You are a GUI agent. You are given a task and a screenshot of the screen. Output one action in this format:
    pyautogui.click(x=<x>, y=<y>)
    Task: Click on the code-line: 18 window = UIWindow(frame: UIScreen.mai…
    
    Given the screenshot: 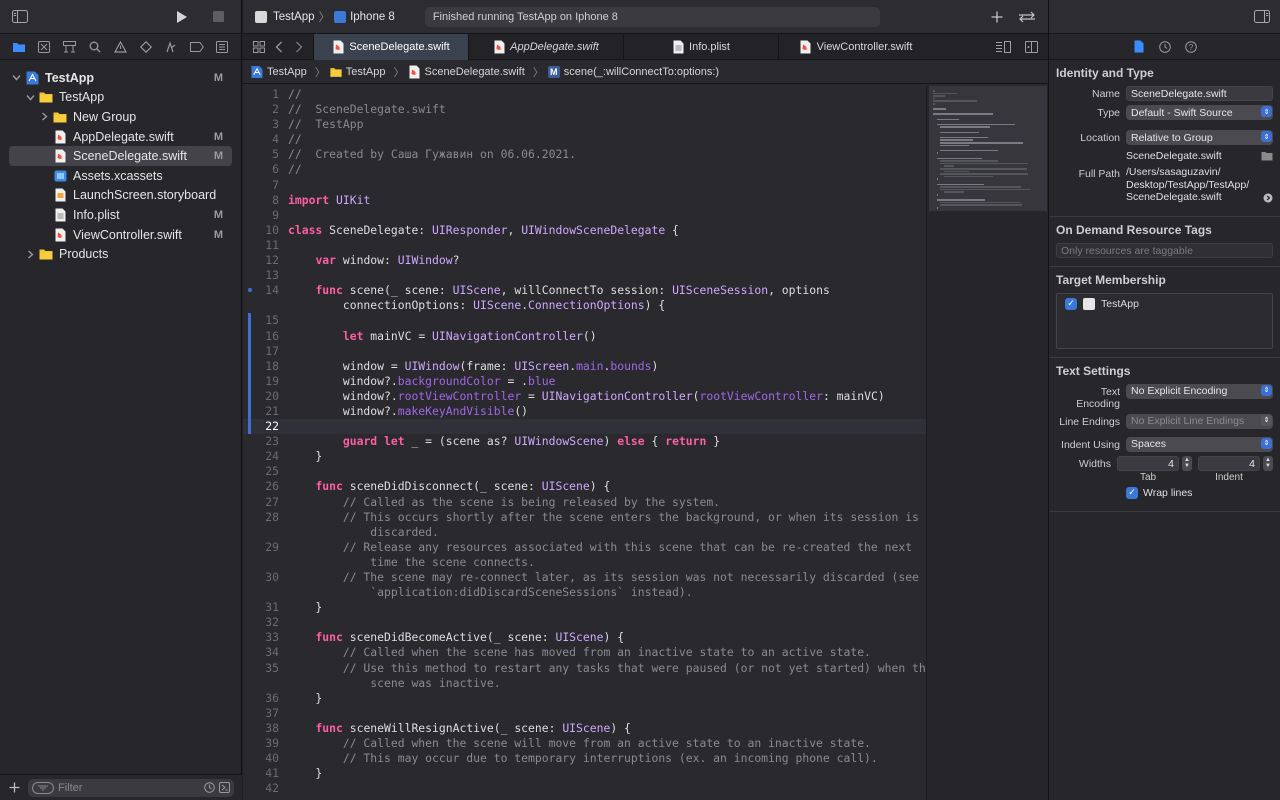 What is the action you would take?
    pyautogui.click(x=584, y=366)
    